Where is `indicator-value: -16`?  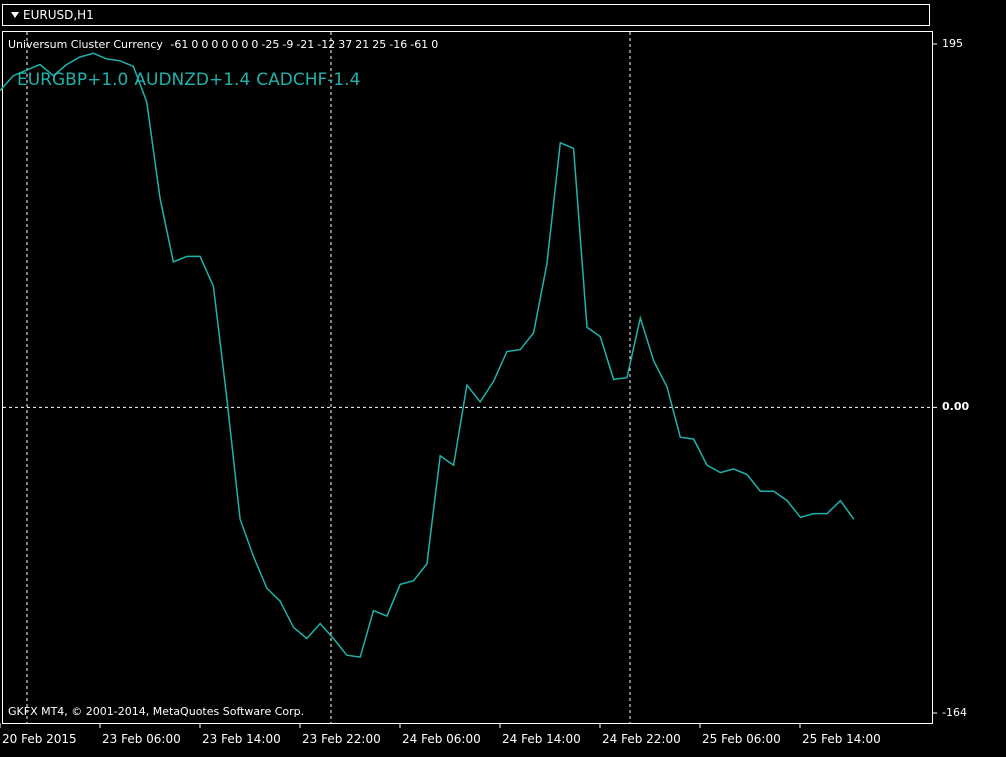
indicator-value: -16 is located at coordinates (398, 44).